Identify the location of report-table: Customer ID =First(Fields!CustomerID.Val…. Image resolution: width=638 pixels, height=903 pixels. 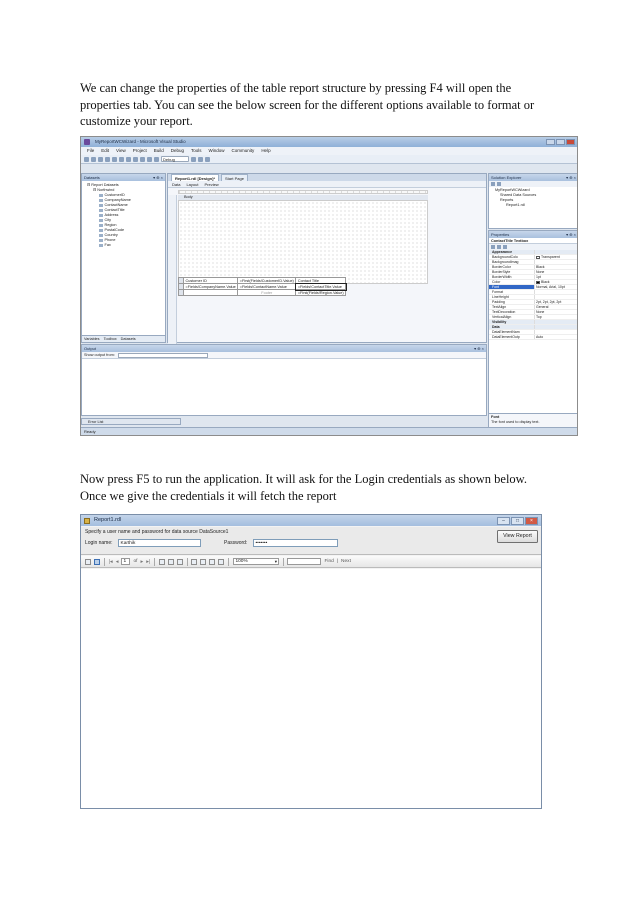
(262, 286).